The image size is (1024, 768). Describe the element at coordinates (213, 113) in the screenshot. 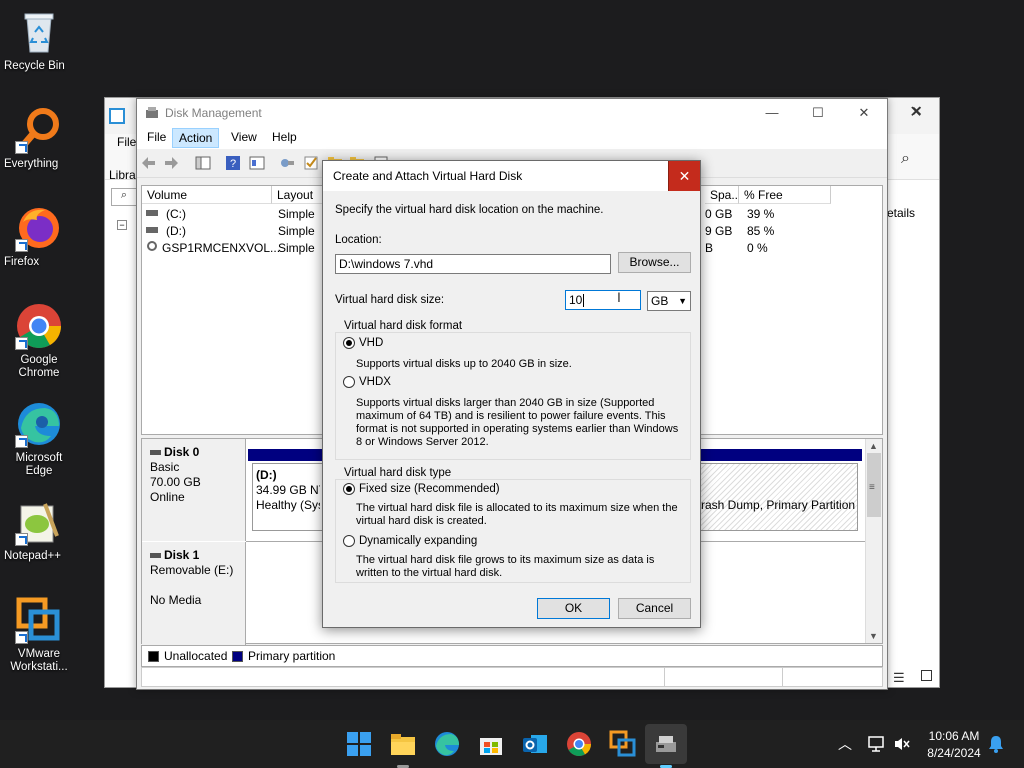

I see `window-title: Disk Management` at that location.